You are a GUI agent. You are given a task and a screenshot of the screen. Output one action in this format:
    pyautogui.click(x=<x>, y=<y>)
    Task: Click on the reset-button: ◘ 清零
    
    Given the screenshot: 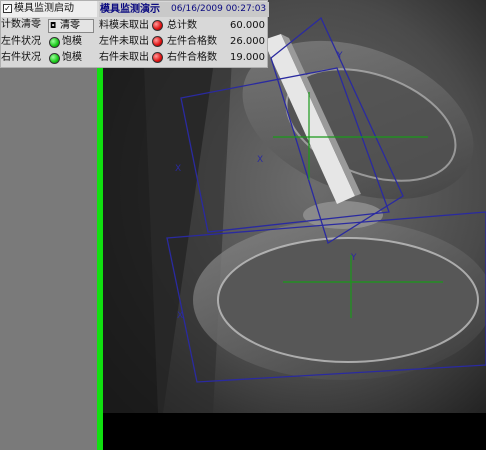 What is the action you would take?
    pyautogui.click(x=71, y=26)
    